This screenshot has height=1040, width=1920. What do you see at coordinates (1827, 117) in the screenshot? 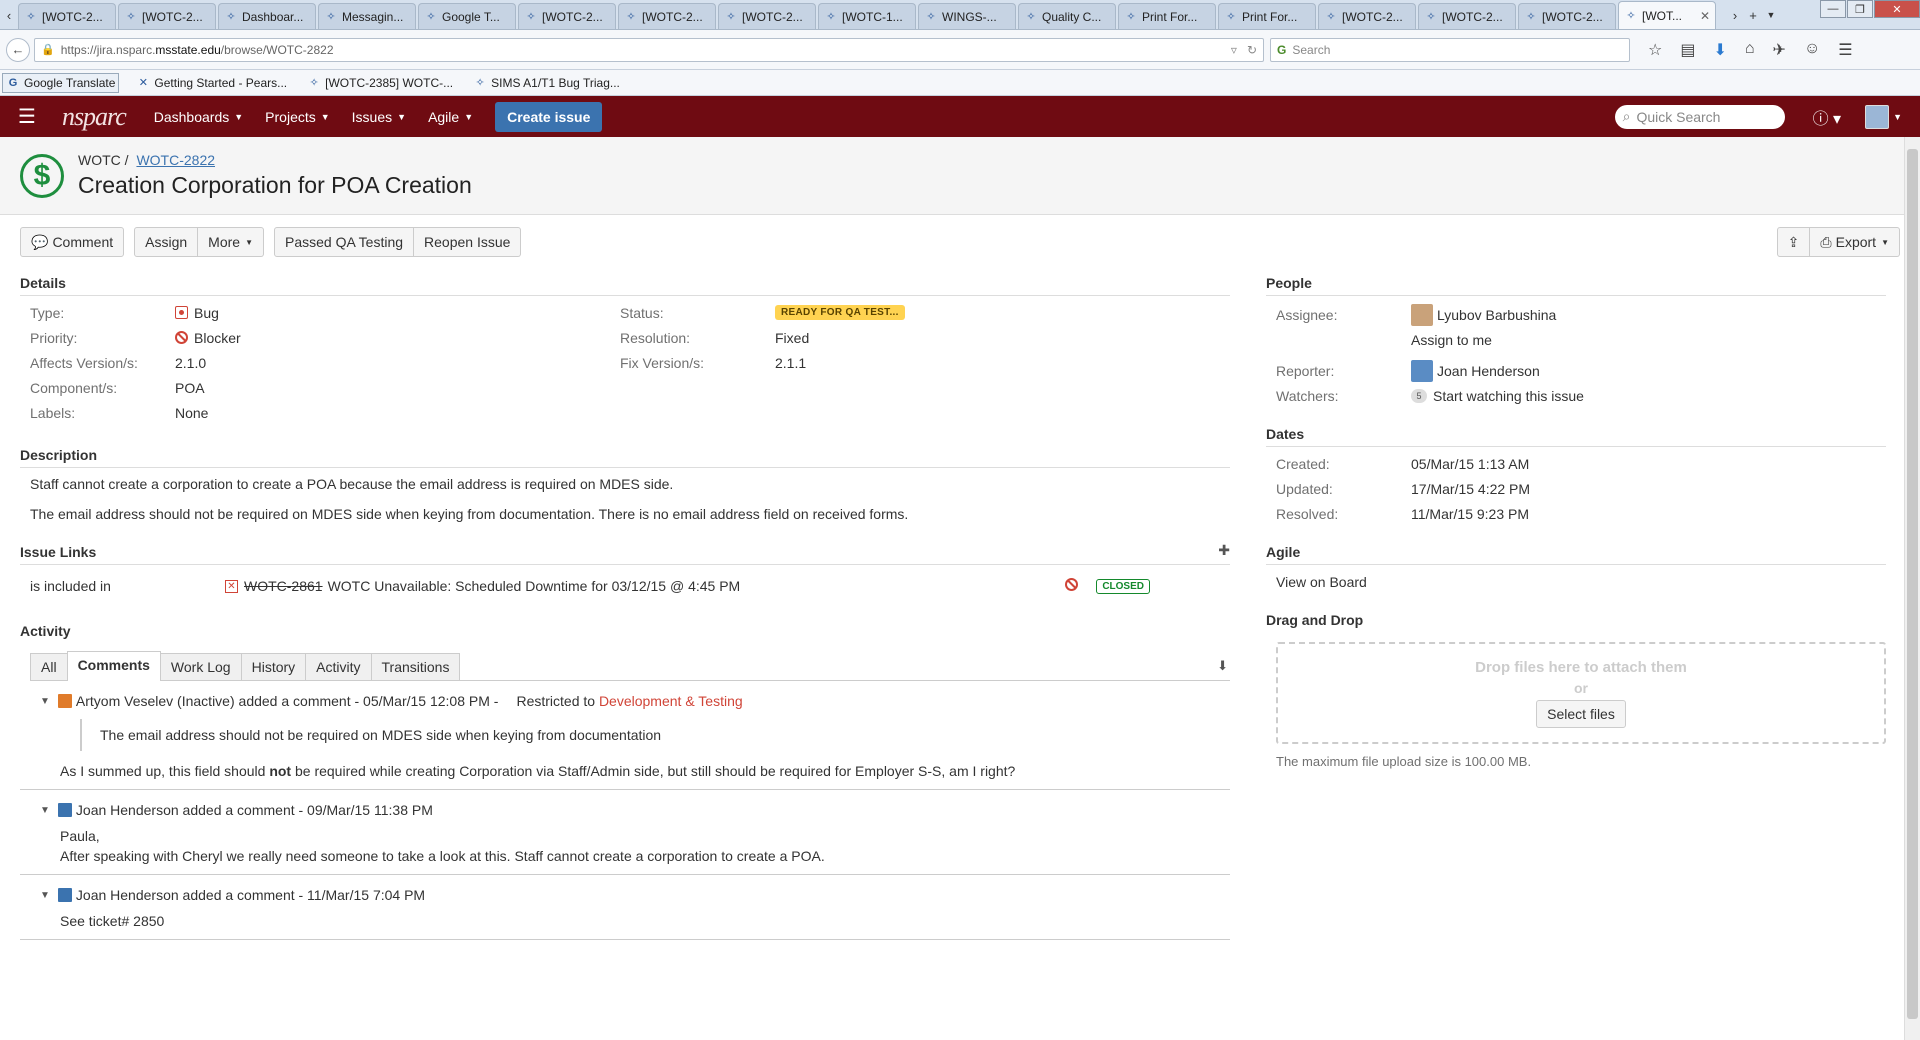
I see `help-icon: ⓘ ▾` at bounding box center [1827, 117].